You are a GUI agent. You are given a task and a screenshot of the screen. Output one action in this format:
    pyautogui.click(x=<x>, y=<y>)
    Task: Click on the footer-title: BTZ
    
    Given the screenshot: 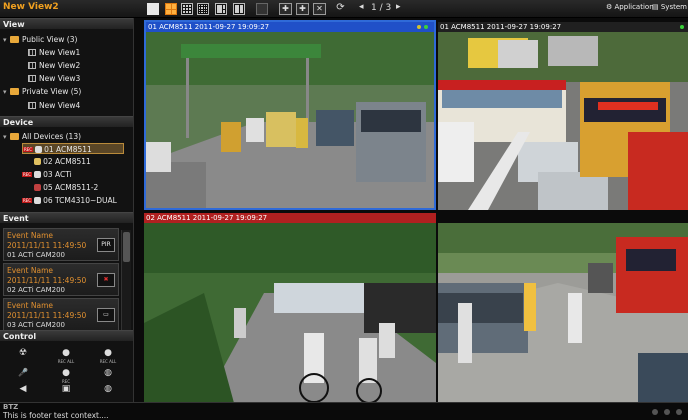 What is the action you would take?
    pyautogui.click(x=11, y=407)
    